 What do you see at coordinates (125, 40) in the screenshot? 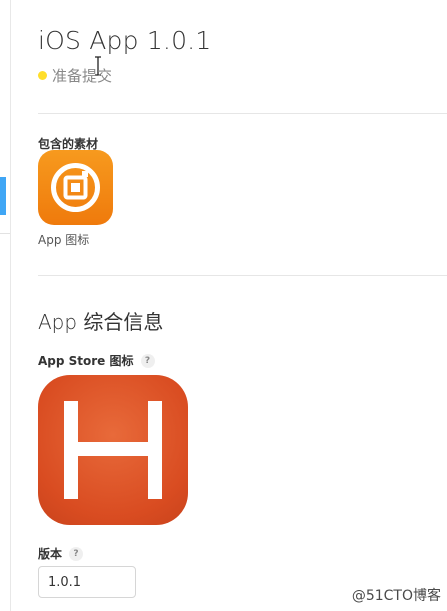
I see `page-title: iOS App 1.0.1` at bounding box center [125, 40].